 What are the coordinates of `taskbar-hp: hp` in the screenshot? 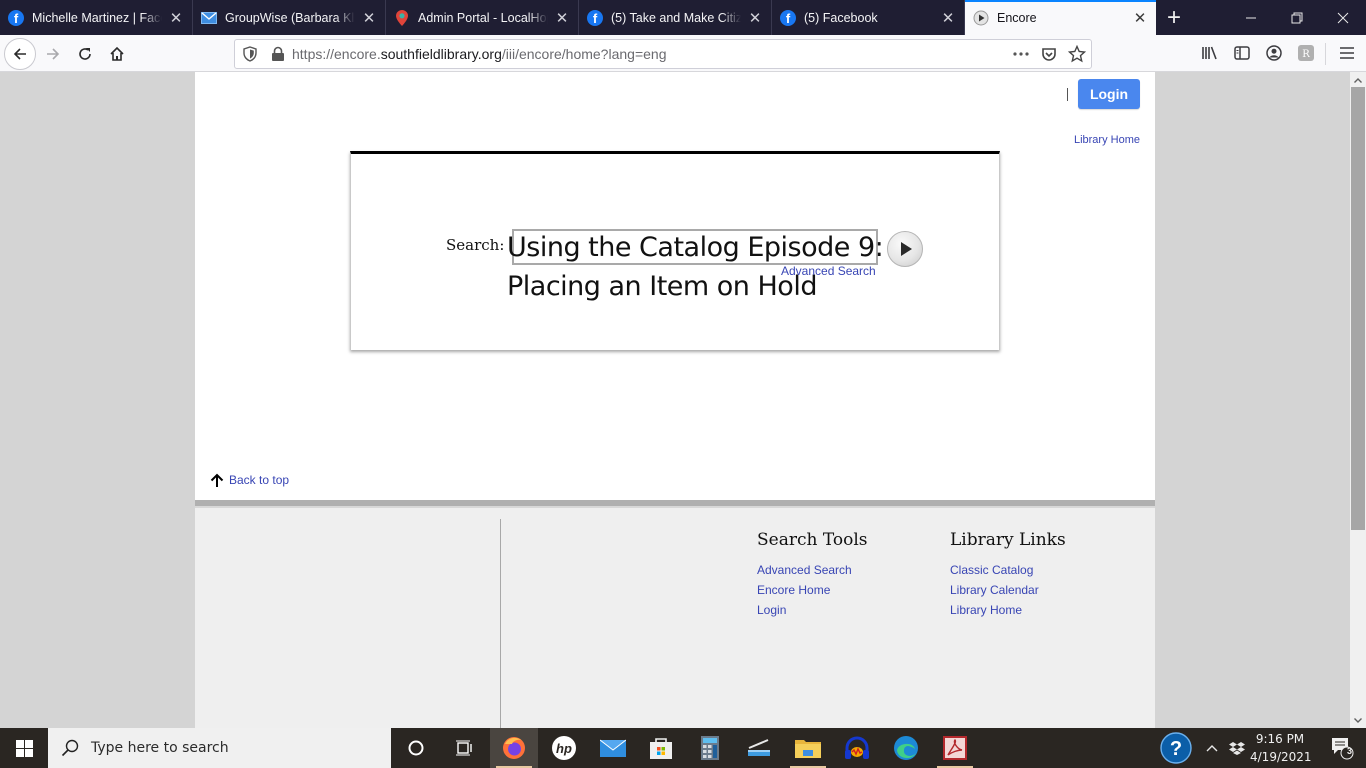 It's located at (564, 748).